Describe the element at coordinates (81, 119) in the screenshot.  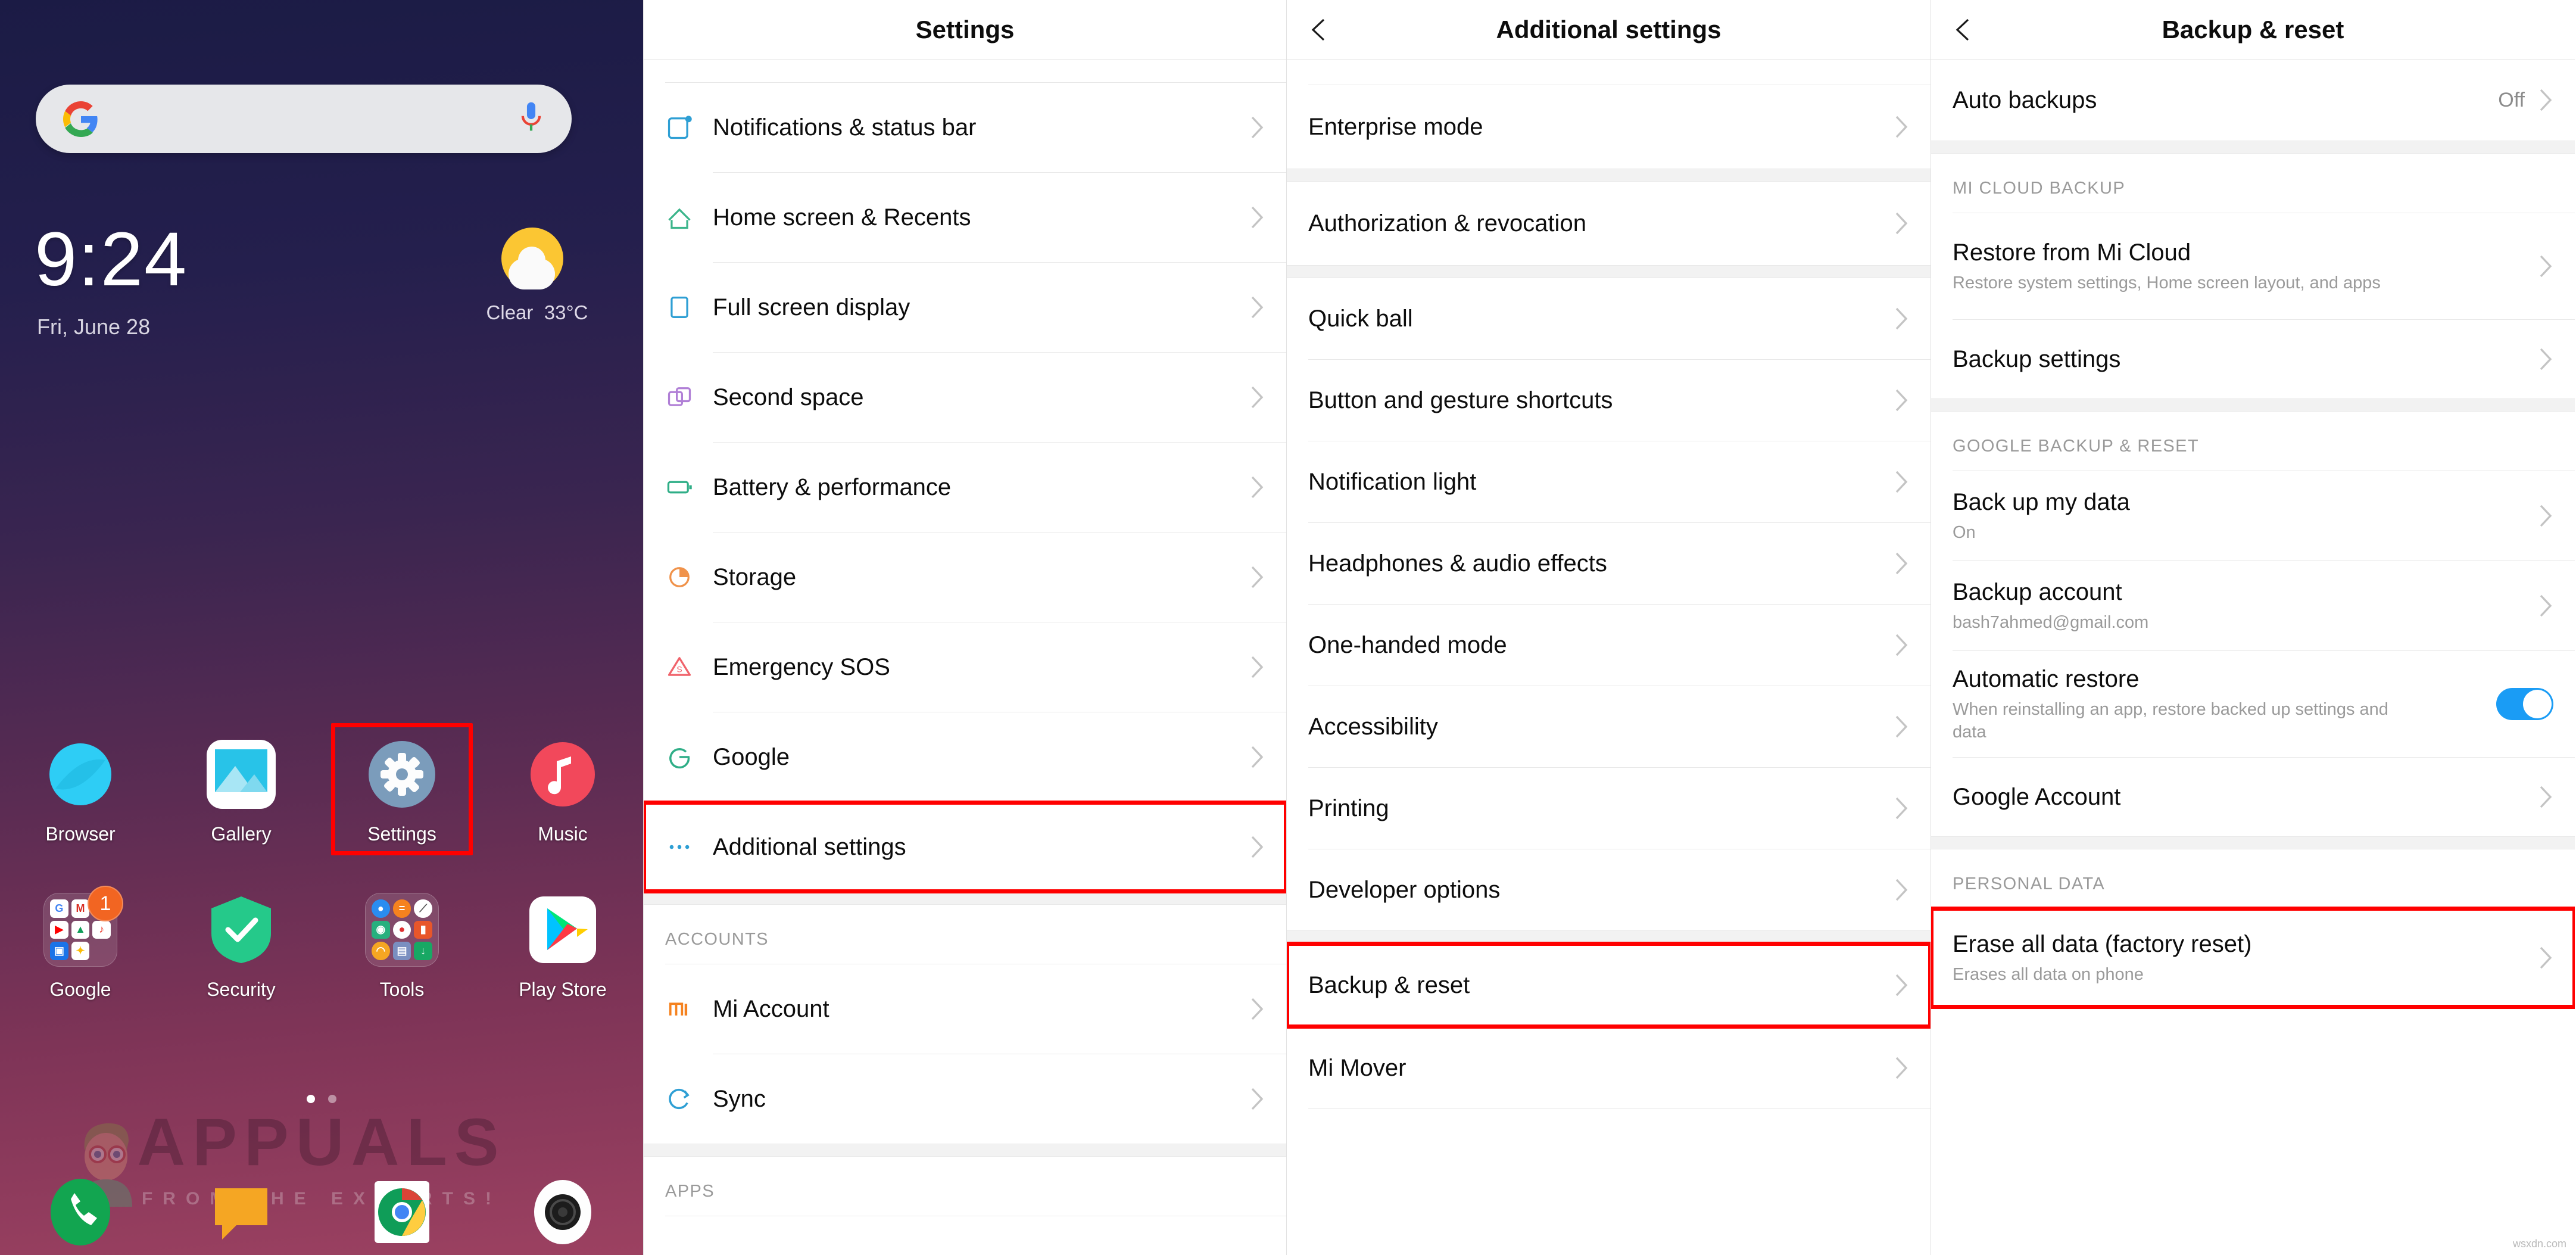
I see `google-g-logo` at that location.